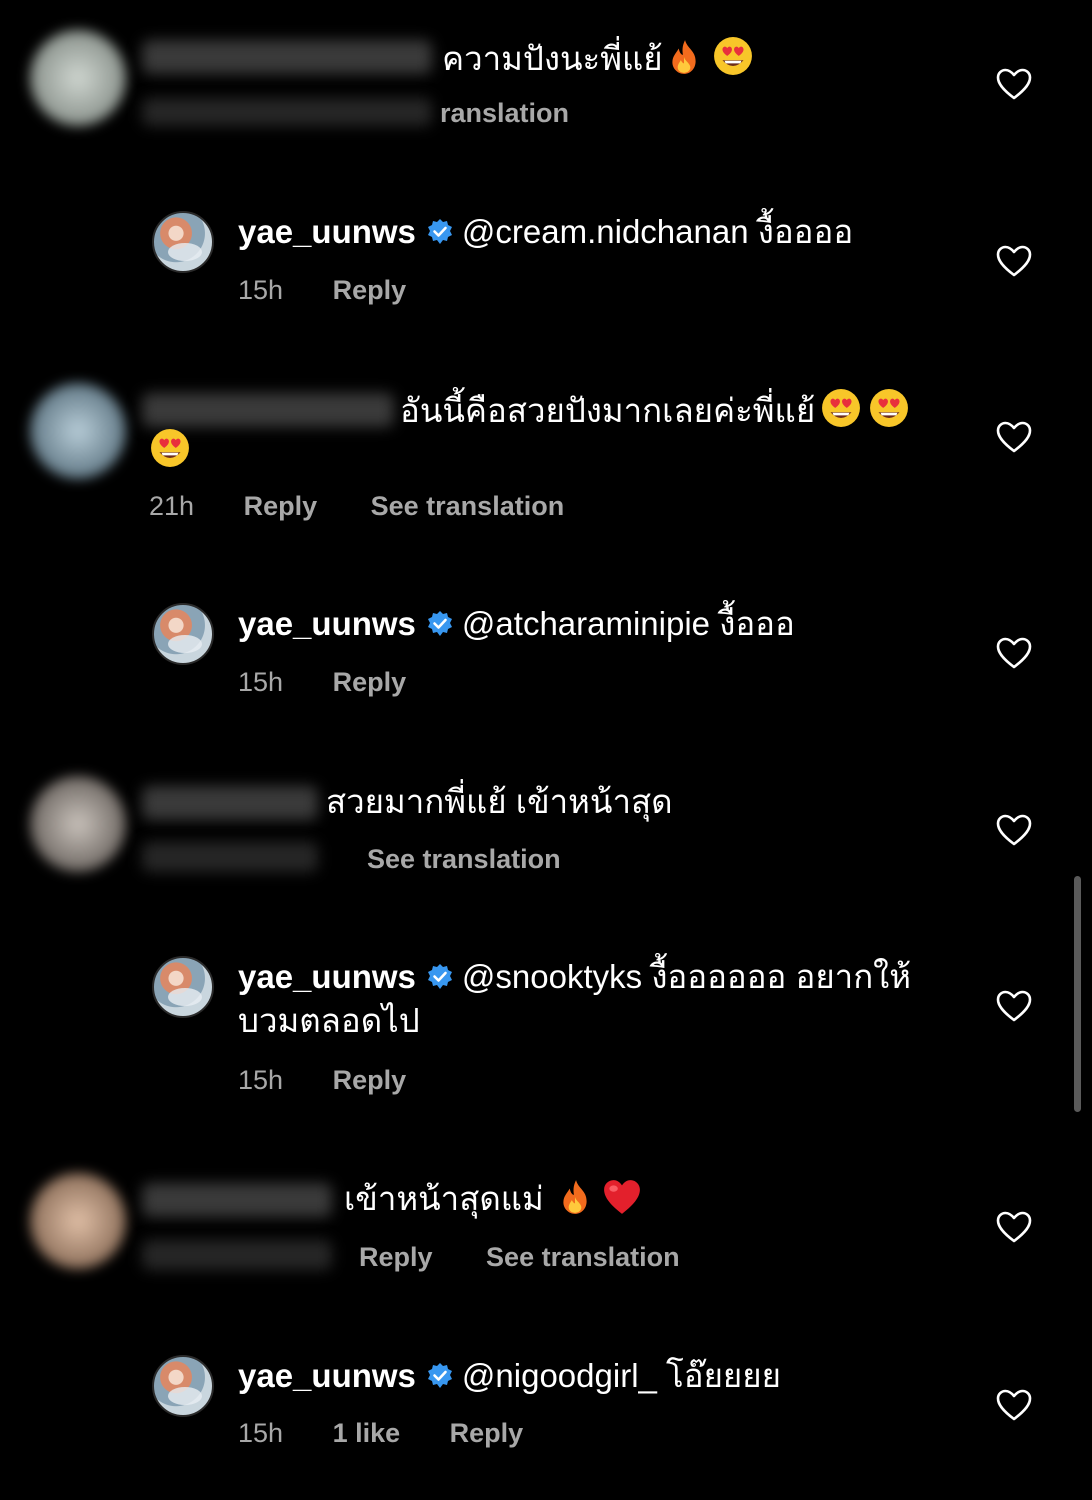 The width and height of the screenshot is (1092, 1500). Describe the element at coordinates (621, 1197) in the screenshot. I see `red-heart-emoji-icon` at that location.